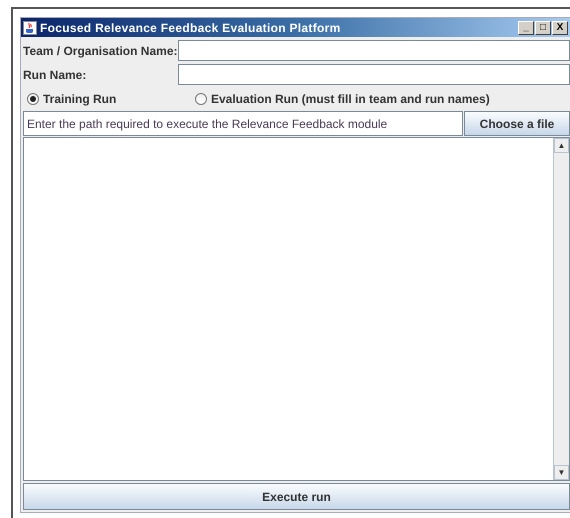 The width and height of the screenshot is (570, 518). I want to click on scroll-down-button: ▼, so click(561, 472).